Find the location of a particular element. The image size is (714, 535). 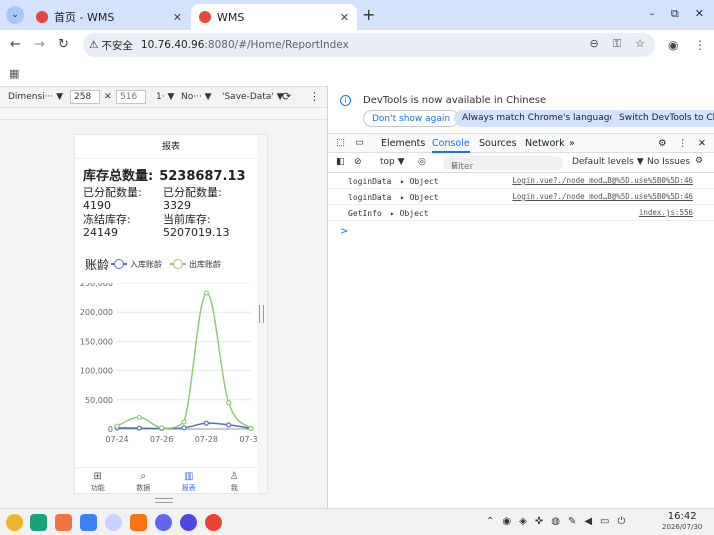

eye-icon: ◎ is located at coordinates (422, 162).